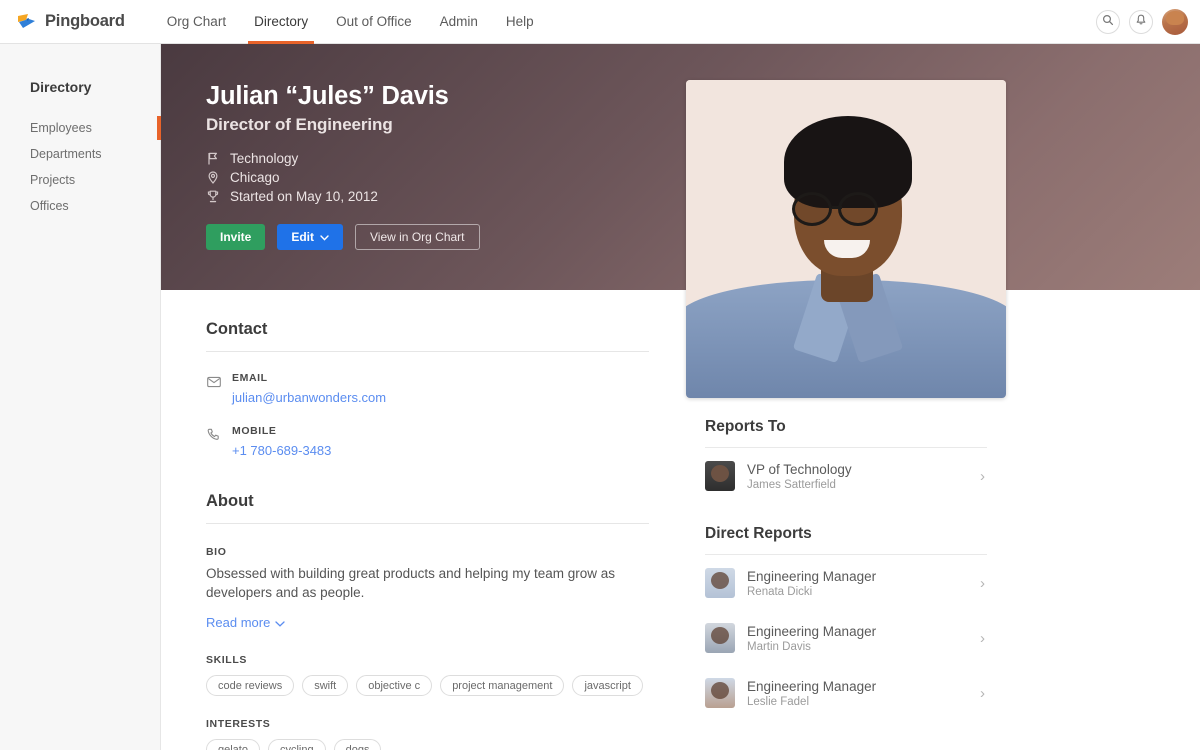  What do you see at coordinates (446, 441) in the screenshot?
I see `contact-field-mobile: MOBILE +1 780-689-3483` at bounding box center [446, 441].